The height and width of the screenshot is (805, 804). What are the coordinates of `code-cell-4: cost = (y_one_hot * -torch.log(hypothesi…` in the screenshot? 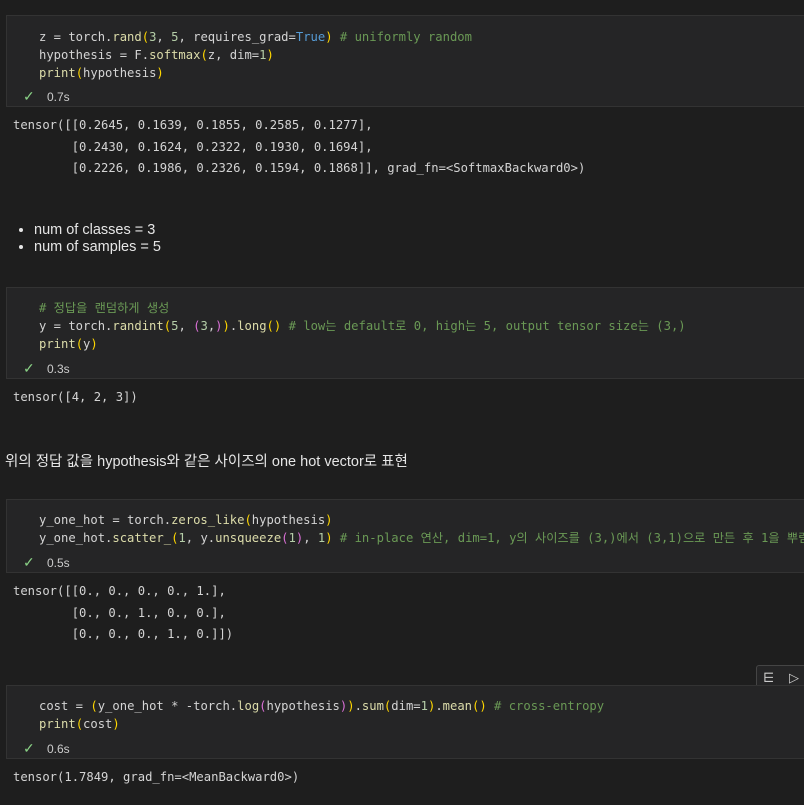 It's located at (405, 722).